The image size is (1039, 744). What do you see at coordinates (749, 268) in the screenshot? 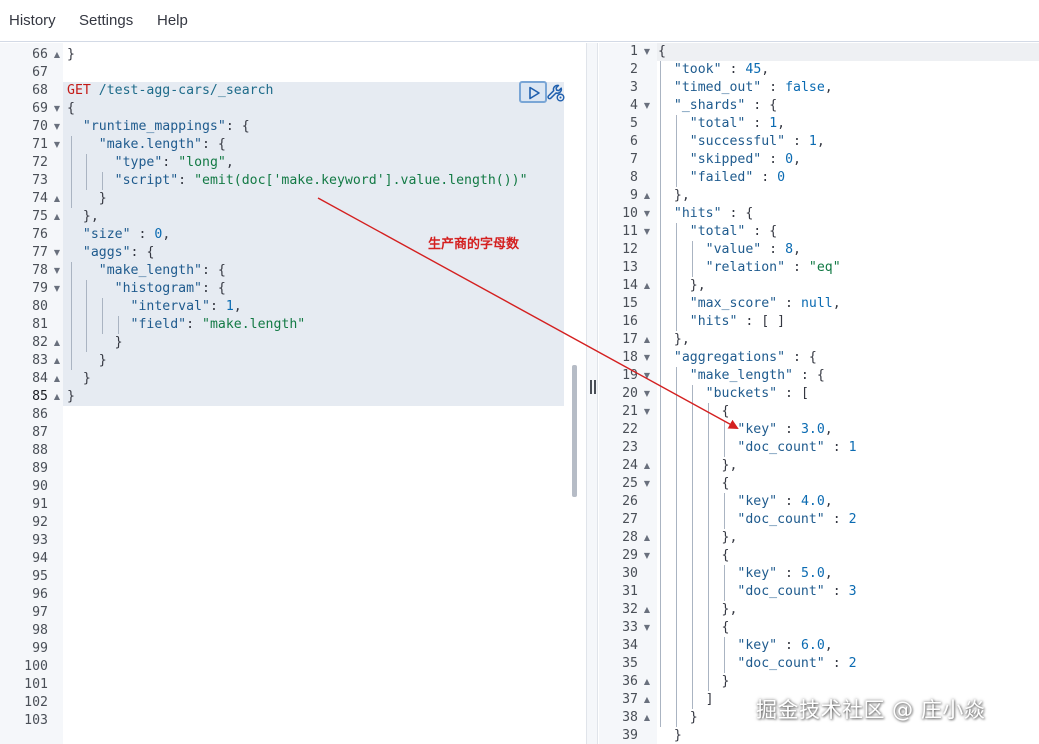
I see `code-line: "relation" : "eq"` at bounding box center [749, 268].